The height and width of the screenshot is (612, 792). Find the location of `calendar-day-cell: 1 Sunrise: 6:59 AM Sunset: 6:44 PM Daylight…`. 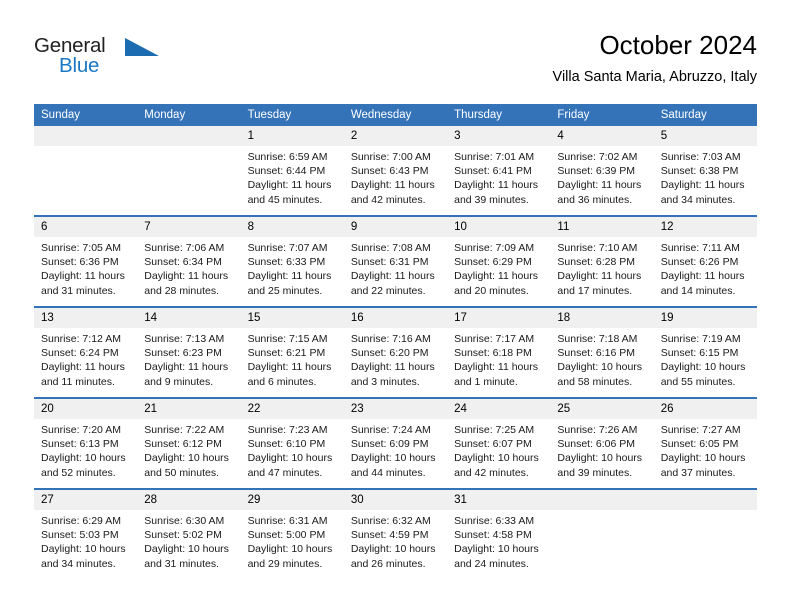

calendar-day-cell: 1 Sunrise: 6:59 AM Sunset: 6:44 PM Daylight… is located at coordinates (292, 171).